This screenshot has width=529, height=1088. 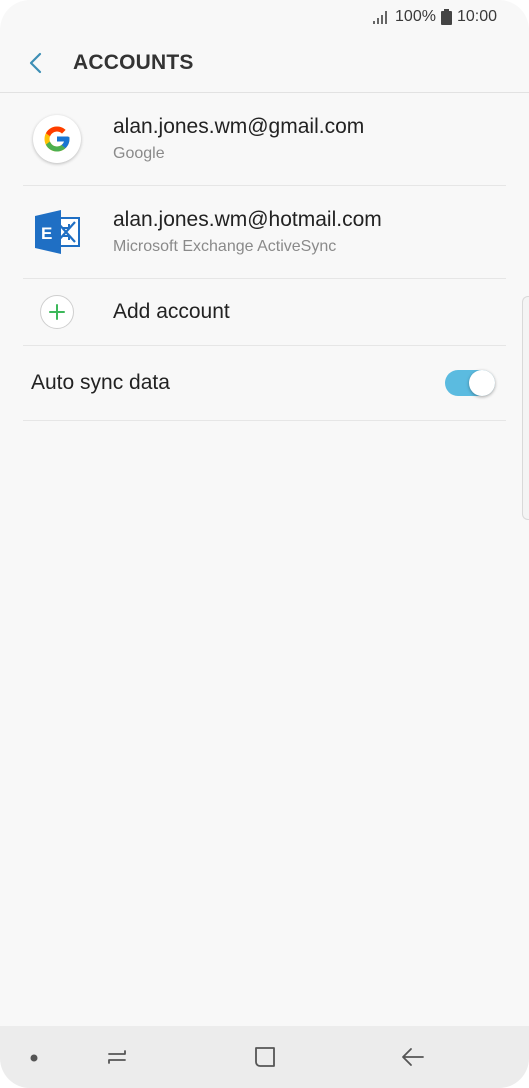 I want to click on auto-sync-label: Auto sync data, so click(x=100, y=382).